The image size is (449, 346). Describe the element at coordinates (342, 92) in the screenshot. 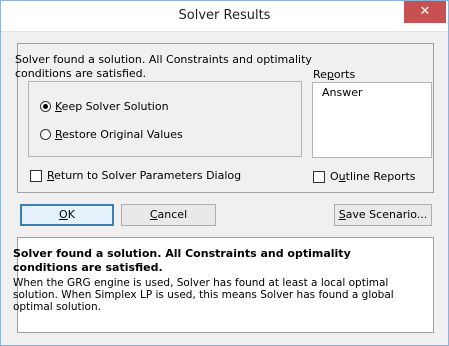

I see `report-item-answer: Answer` at that location.